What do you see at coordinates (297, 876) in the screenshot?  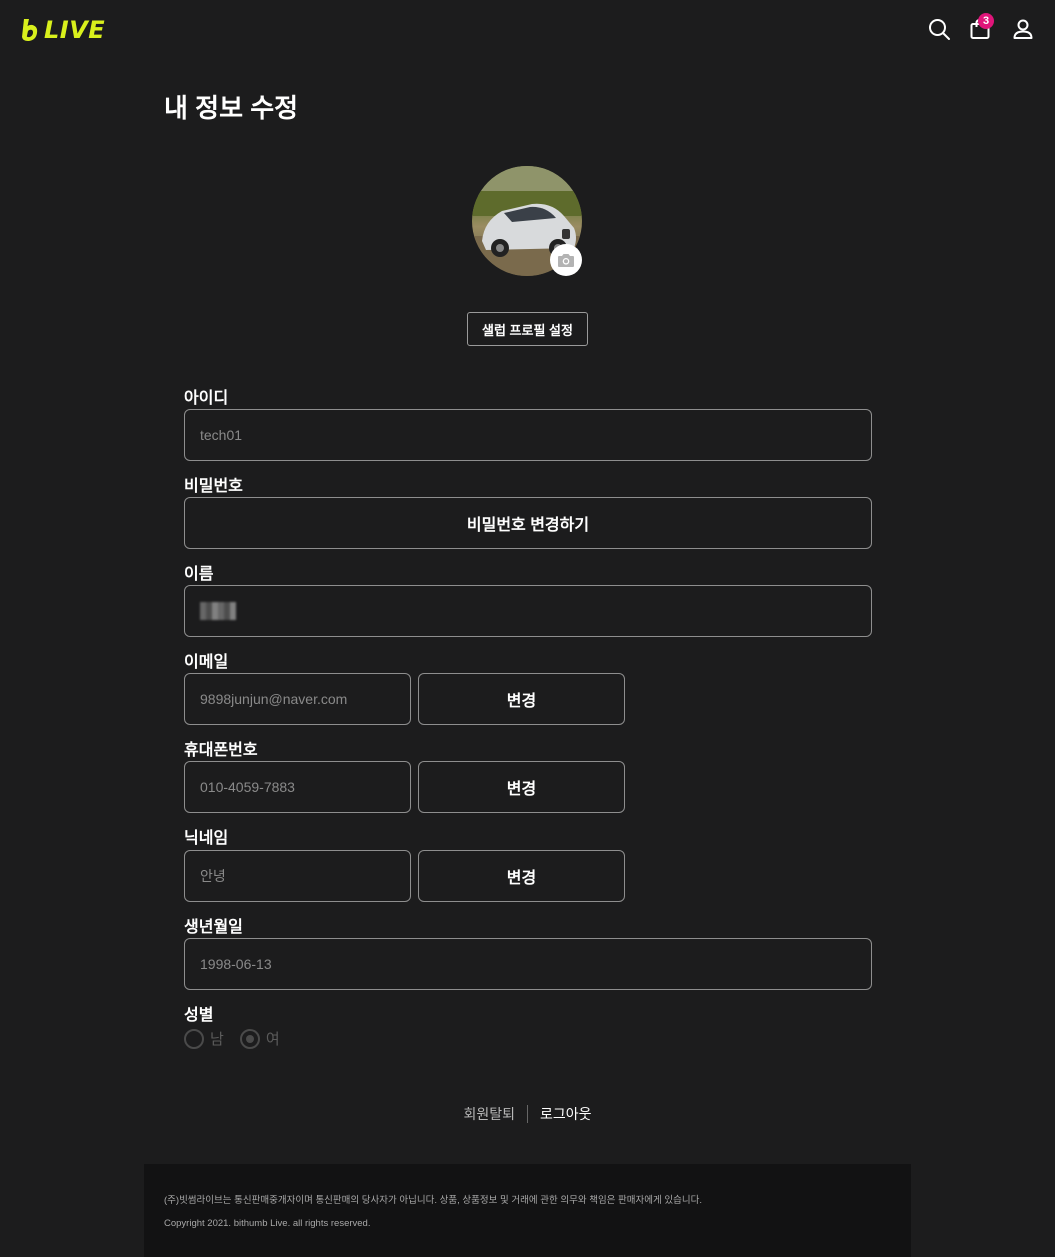 I see `nickname-field: 안녕` at bounding box center [297, 876].